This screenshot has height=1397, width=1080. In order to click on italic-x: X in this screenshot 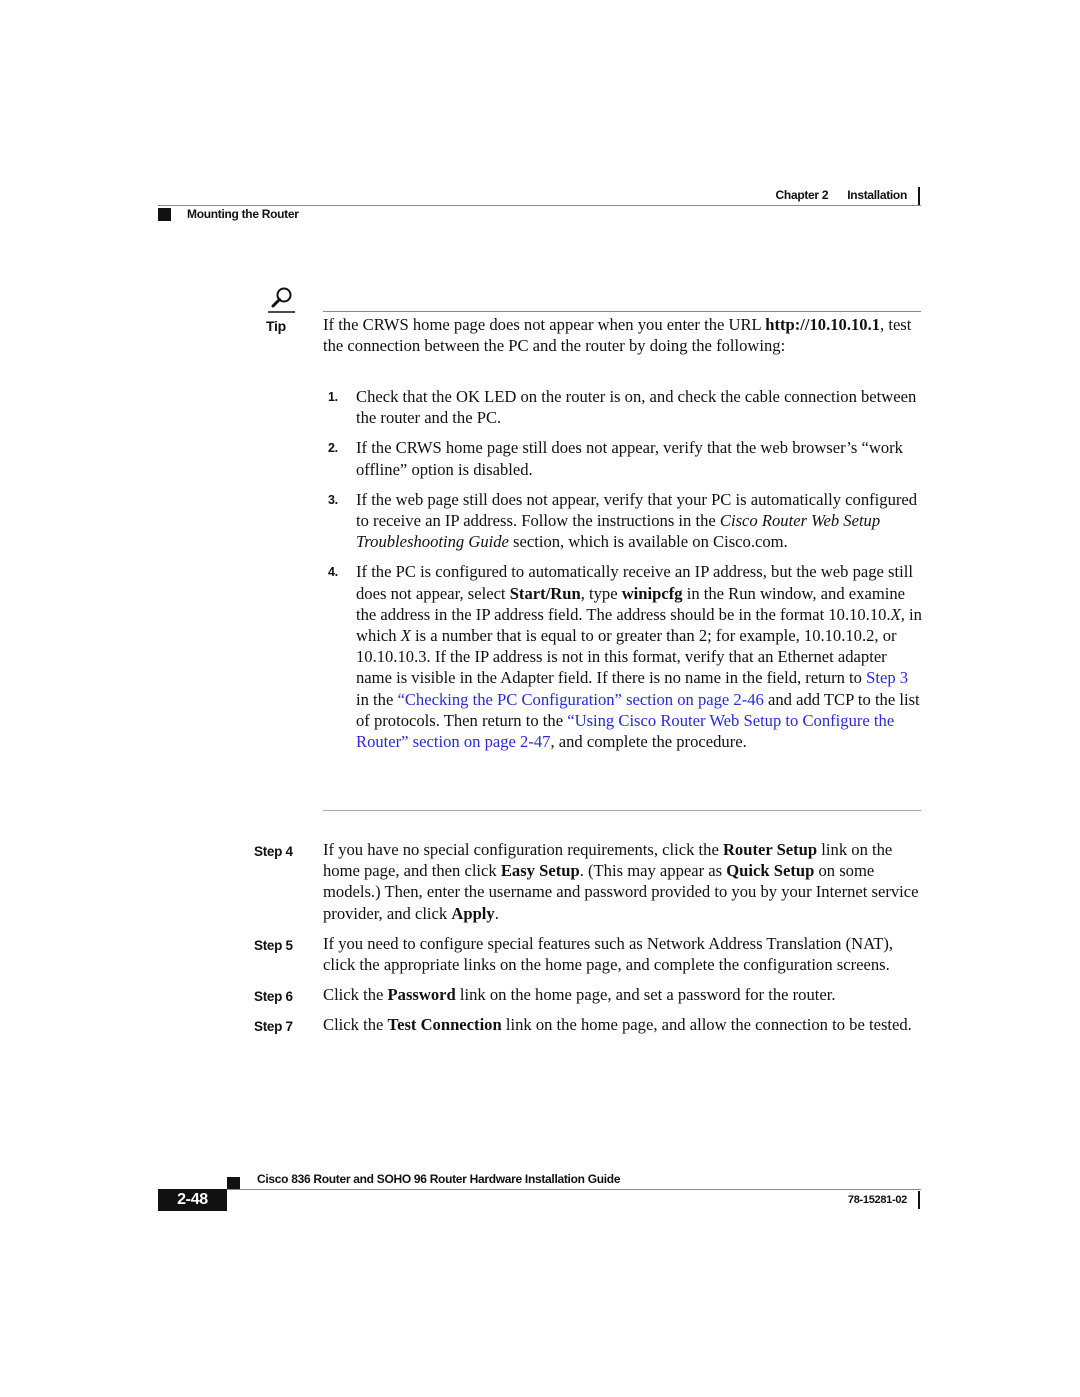, I will do `click(405, 636)`.